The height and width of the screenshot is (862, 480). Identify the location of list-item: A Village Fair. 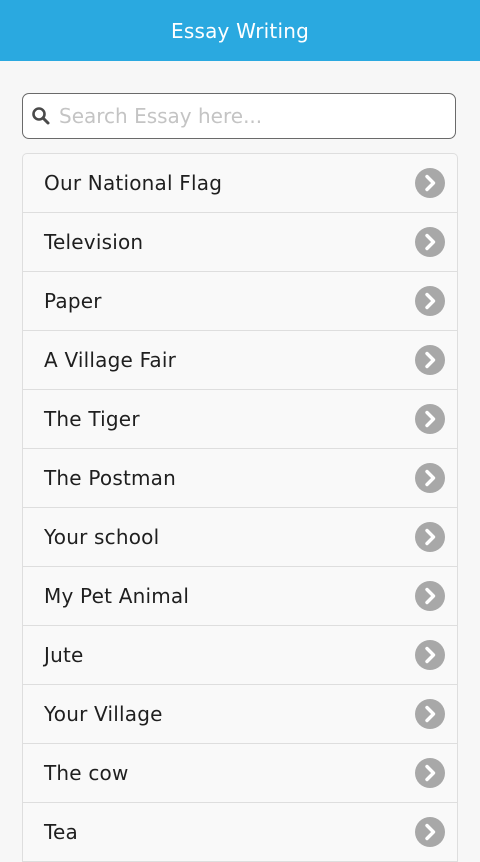
(240, 360).